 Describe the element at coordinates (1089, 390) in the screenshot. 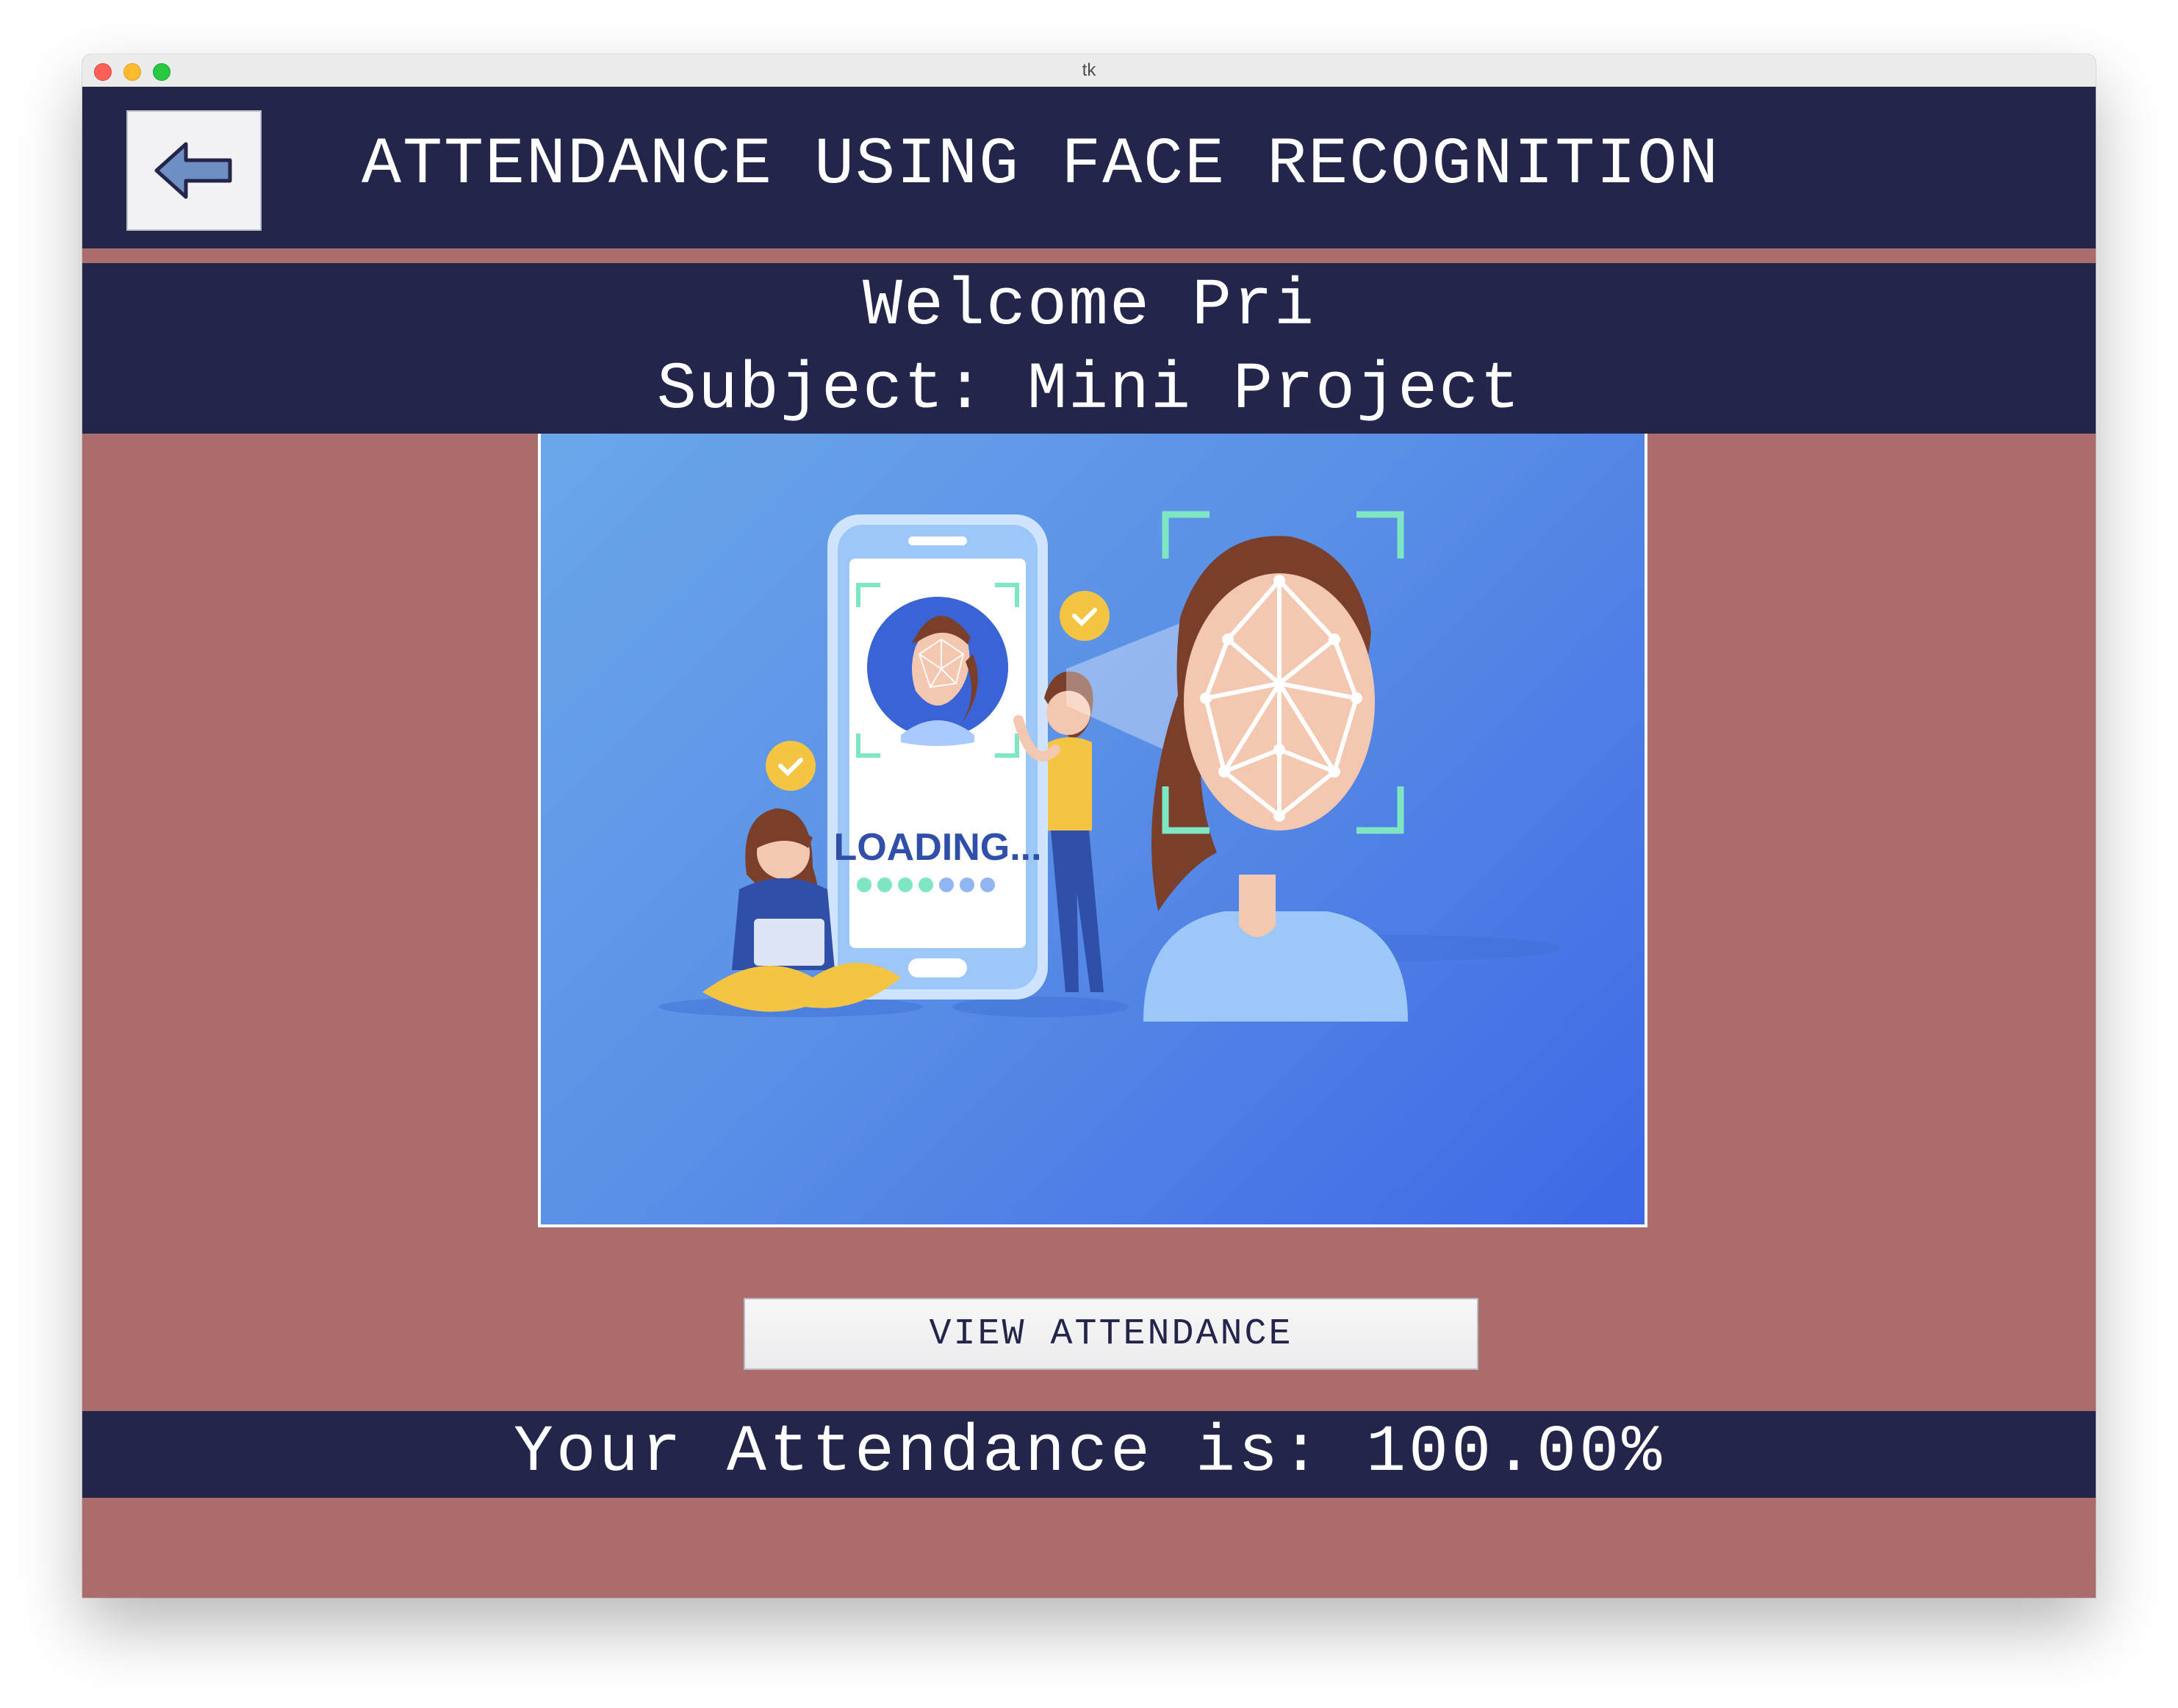

I see `subject-text: Subject: Mini Project` at that location.